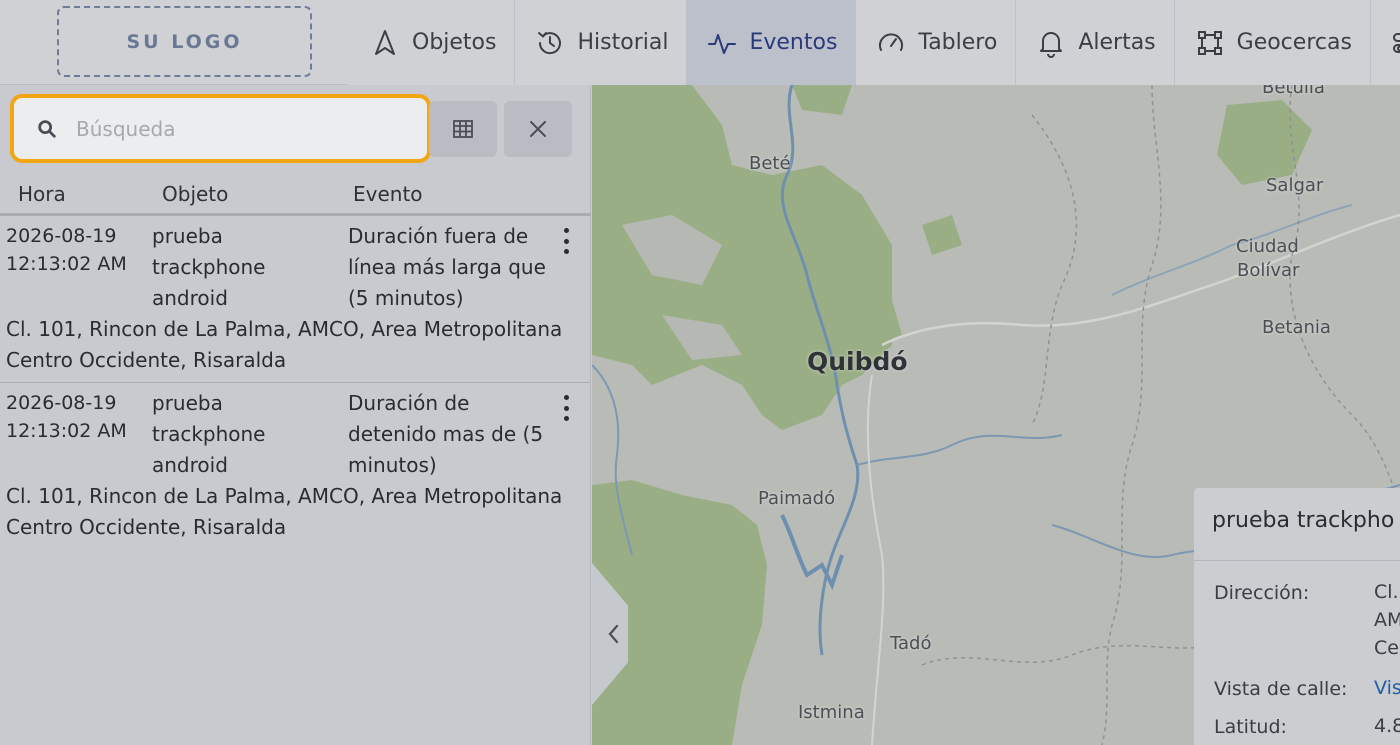 This screenshot has width=1400, height=745. I want to click on settings-sliders-icon, so click(1396, 42).